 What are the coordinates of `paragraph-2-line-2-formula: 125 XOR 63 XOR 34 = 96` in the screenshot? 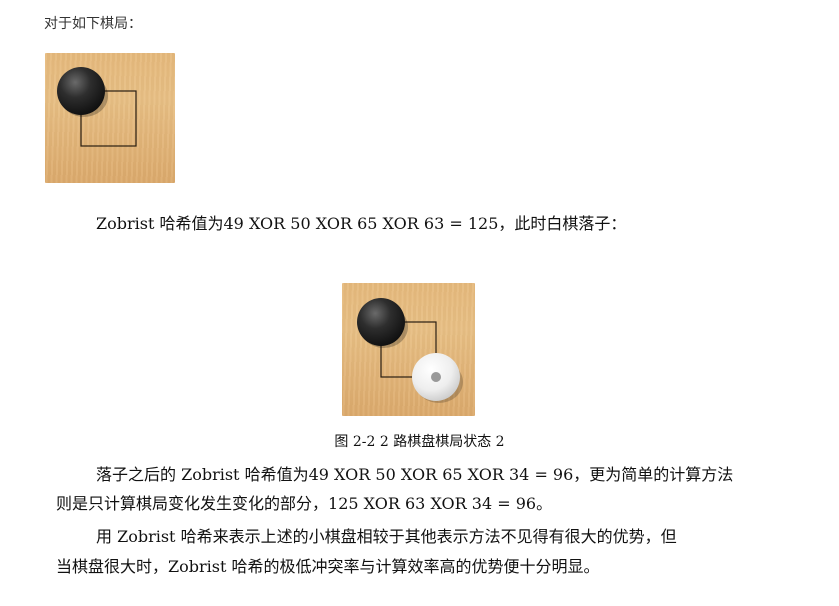 It's located at (432, 503).